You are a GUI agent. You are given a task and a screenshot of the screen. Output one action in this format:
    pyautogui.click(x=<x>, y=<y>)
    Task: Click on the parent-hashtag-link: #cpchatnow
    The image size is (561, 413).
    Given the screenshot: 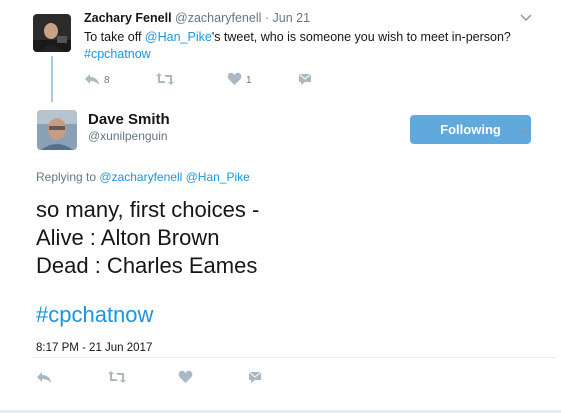 What is the action you would take?
    pyautogui.click(x=117, y=54)
    